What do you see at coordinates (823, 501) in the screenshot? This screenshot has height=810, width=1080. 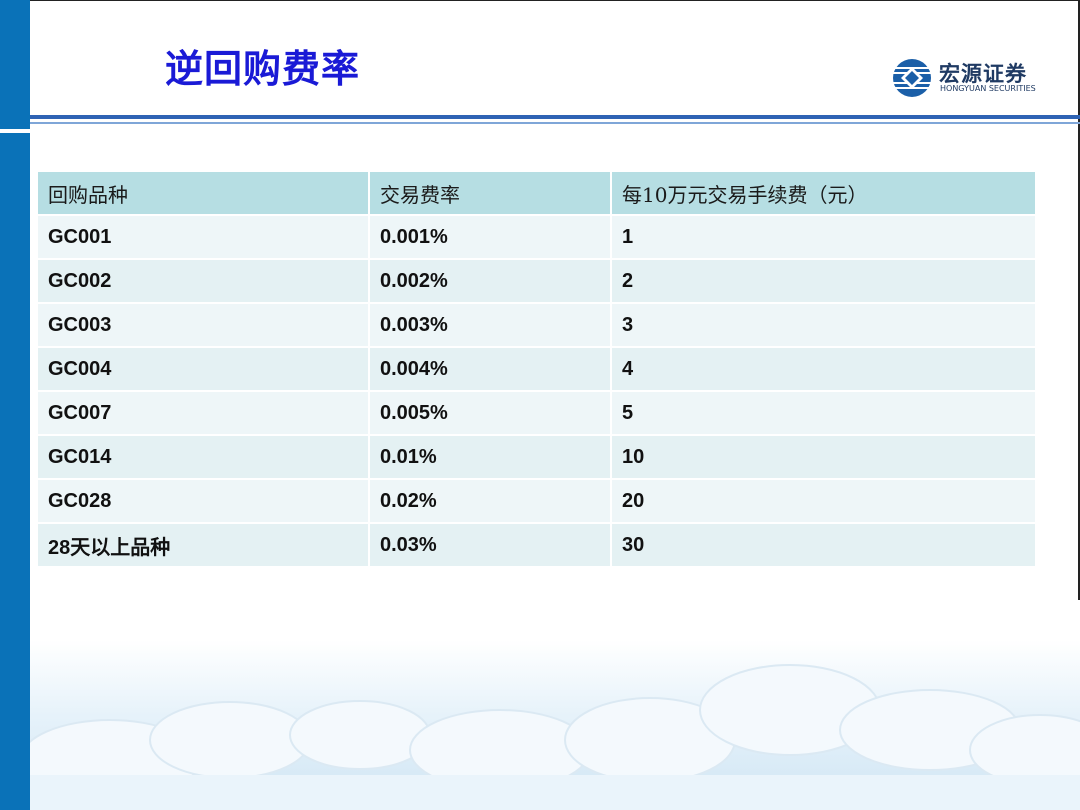 I see `cell-fee-amount: 20` at bounding box center [823, 501].